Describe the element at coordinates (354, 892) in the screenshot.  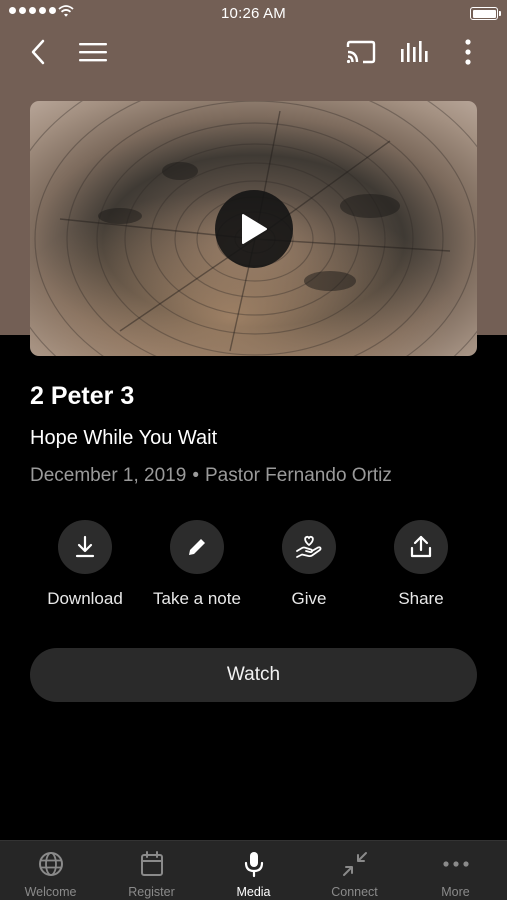
I see `tab-connect-label: Connect` at that location.